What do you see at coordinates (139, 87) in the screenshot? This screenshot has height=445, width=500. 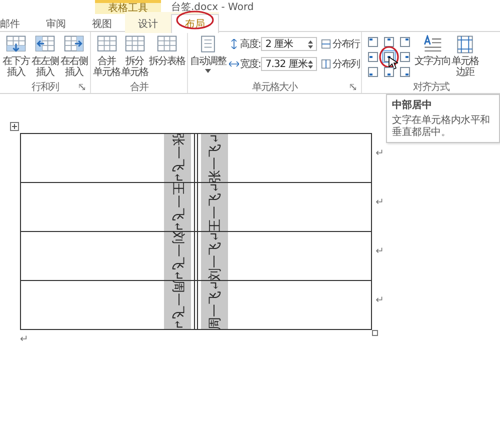 I see `group-label: 合并` at bounding box center [139, 87].